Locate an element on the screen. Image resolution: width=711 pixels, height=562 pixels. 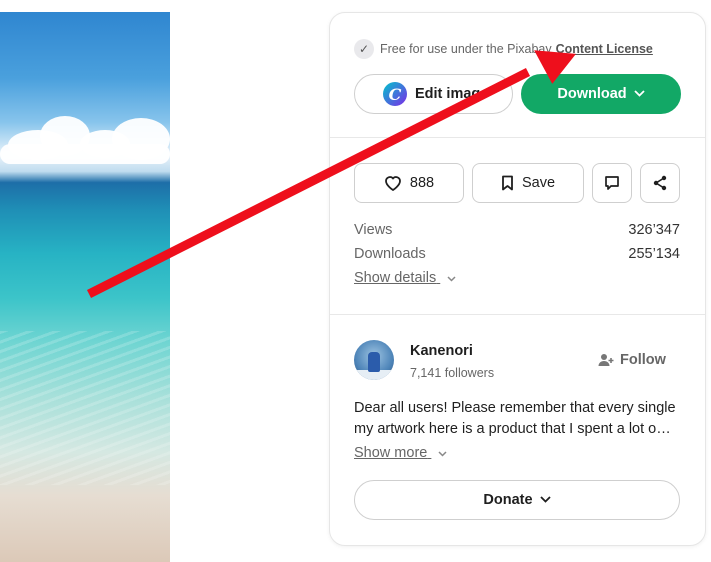
license-text: Free for use under the Pixabay is located at coordinates (466, 49).